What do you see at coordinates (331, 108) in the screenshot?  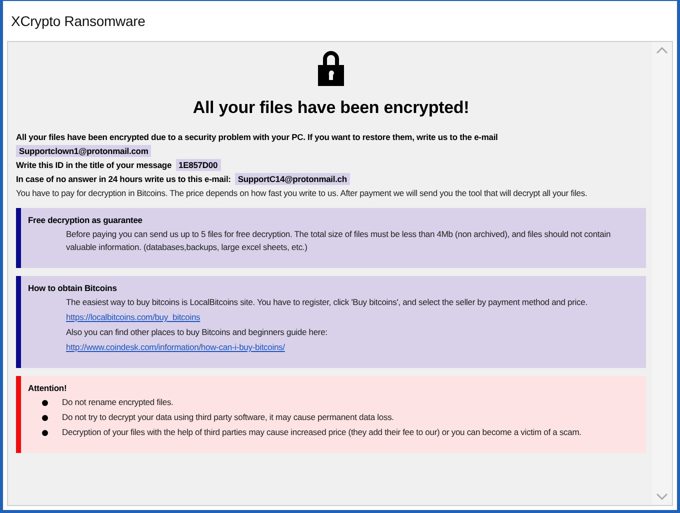 I see `main-heading: All your files have been encrypted!` at bounding box center [331, 108].